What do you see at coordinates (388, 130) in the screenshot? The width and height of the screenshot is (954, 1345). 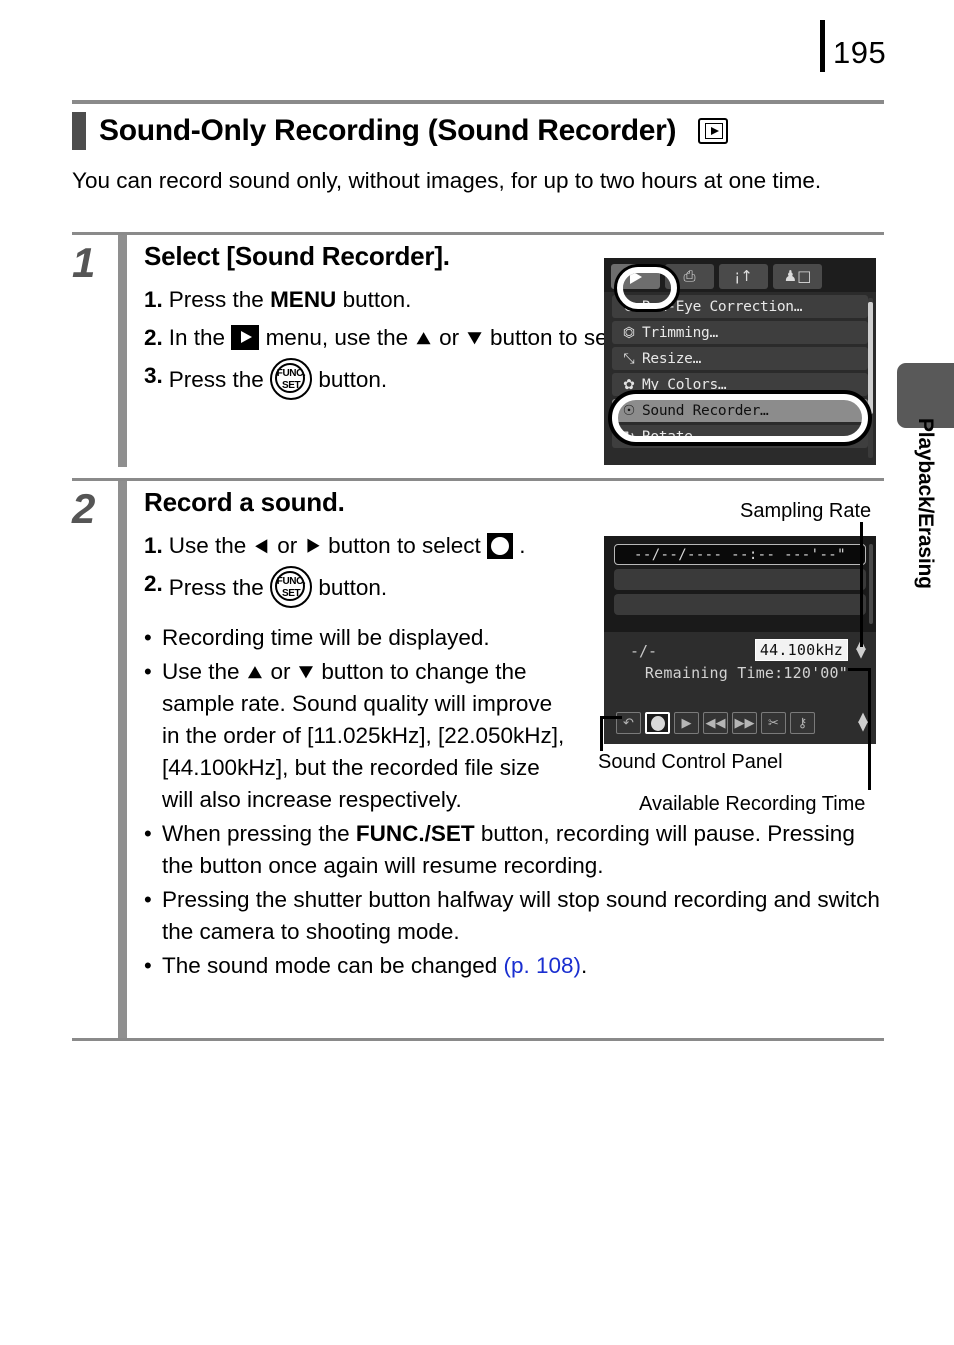 I see `page-title: Sound-Only Recording (Sound Recorder)` at bounding box center [388, 130].